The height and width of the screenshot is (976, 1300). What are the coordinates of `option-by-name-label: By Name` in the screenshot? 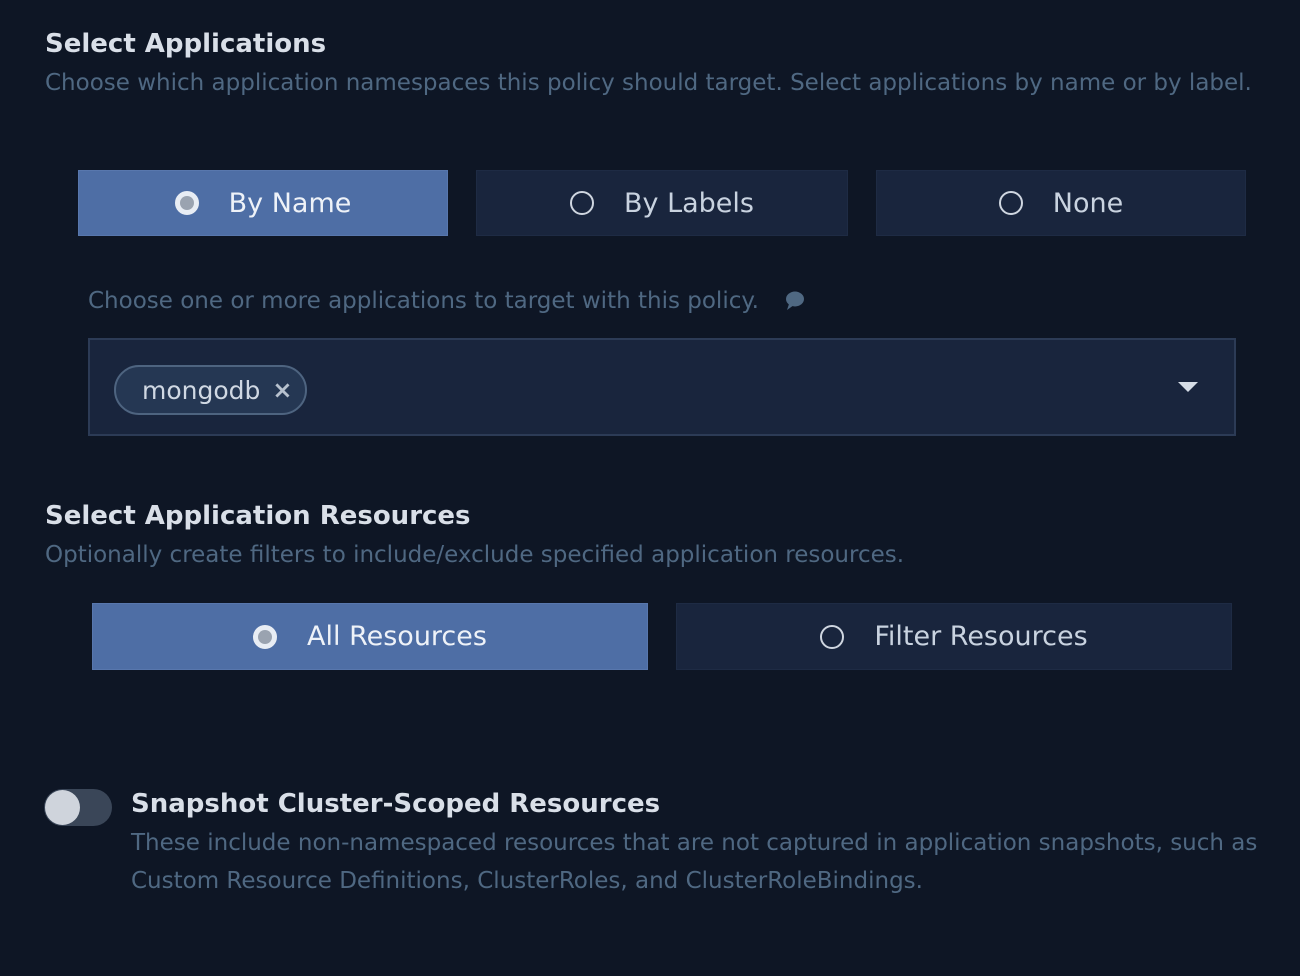 It's located at (290, 203).